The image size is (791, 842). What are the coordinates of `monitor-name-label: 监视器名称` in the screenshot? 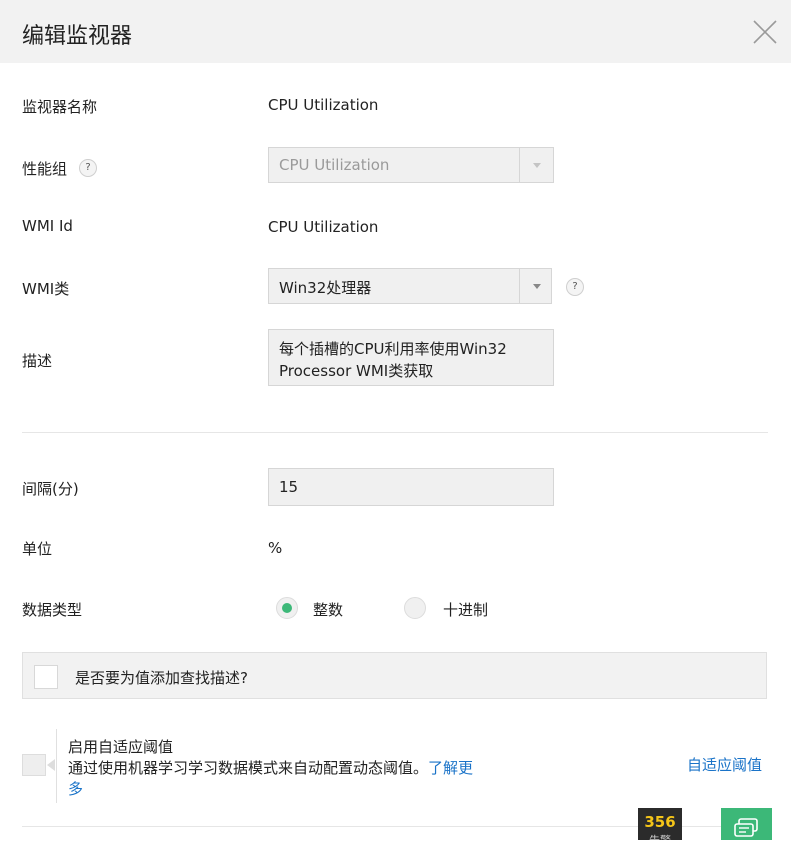 It's located at (60, 107).